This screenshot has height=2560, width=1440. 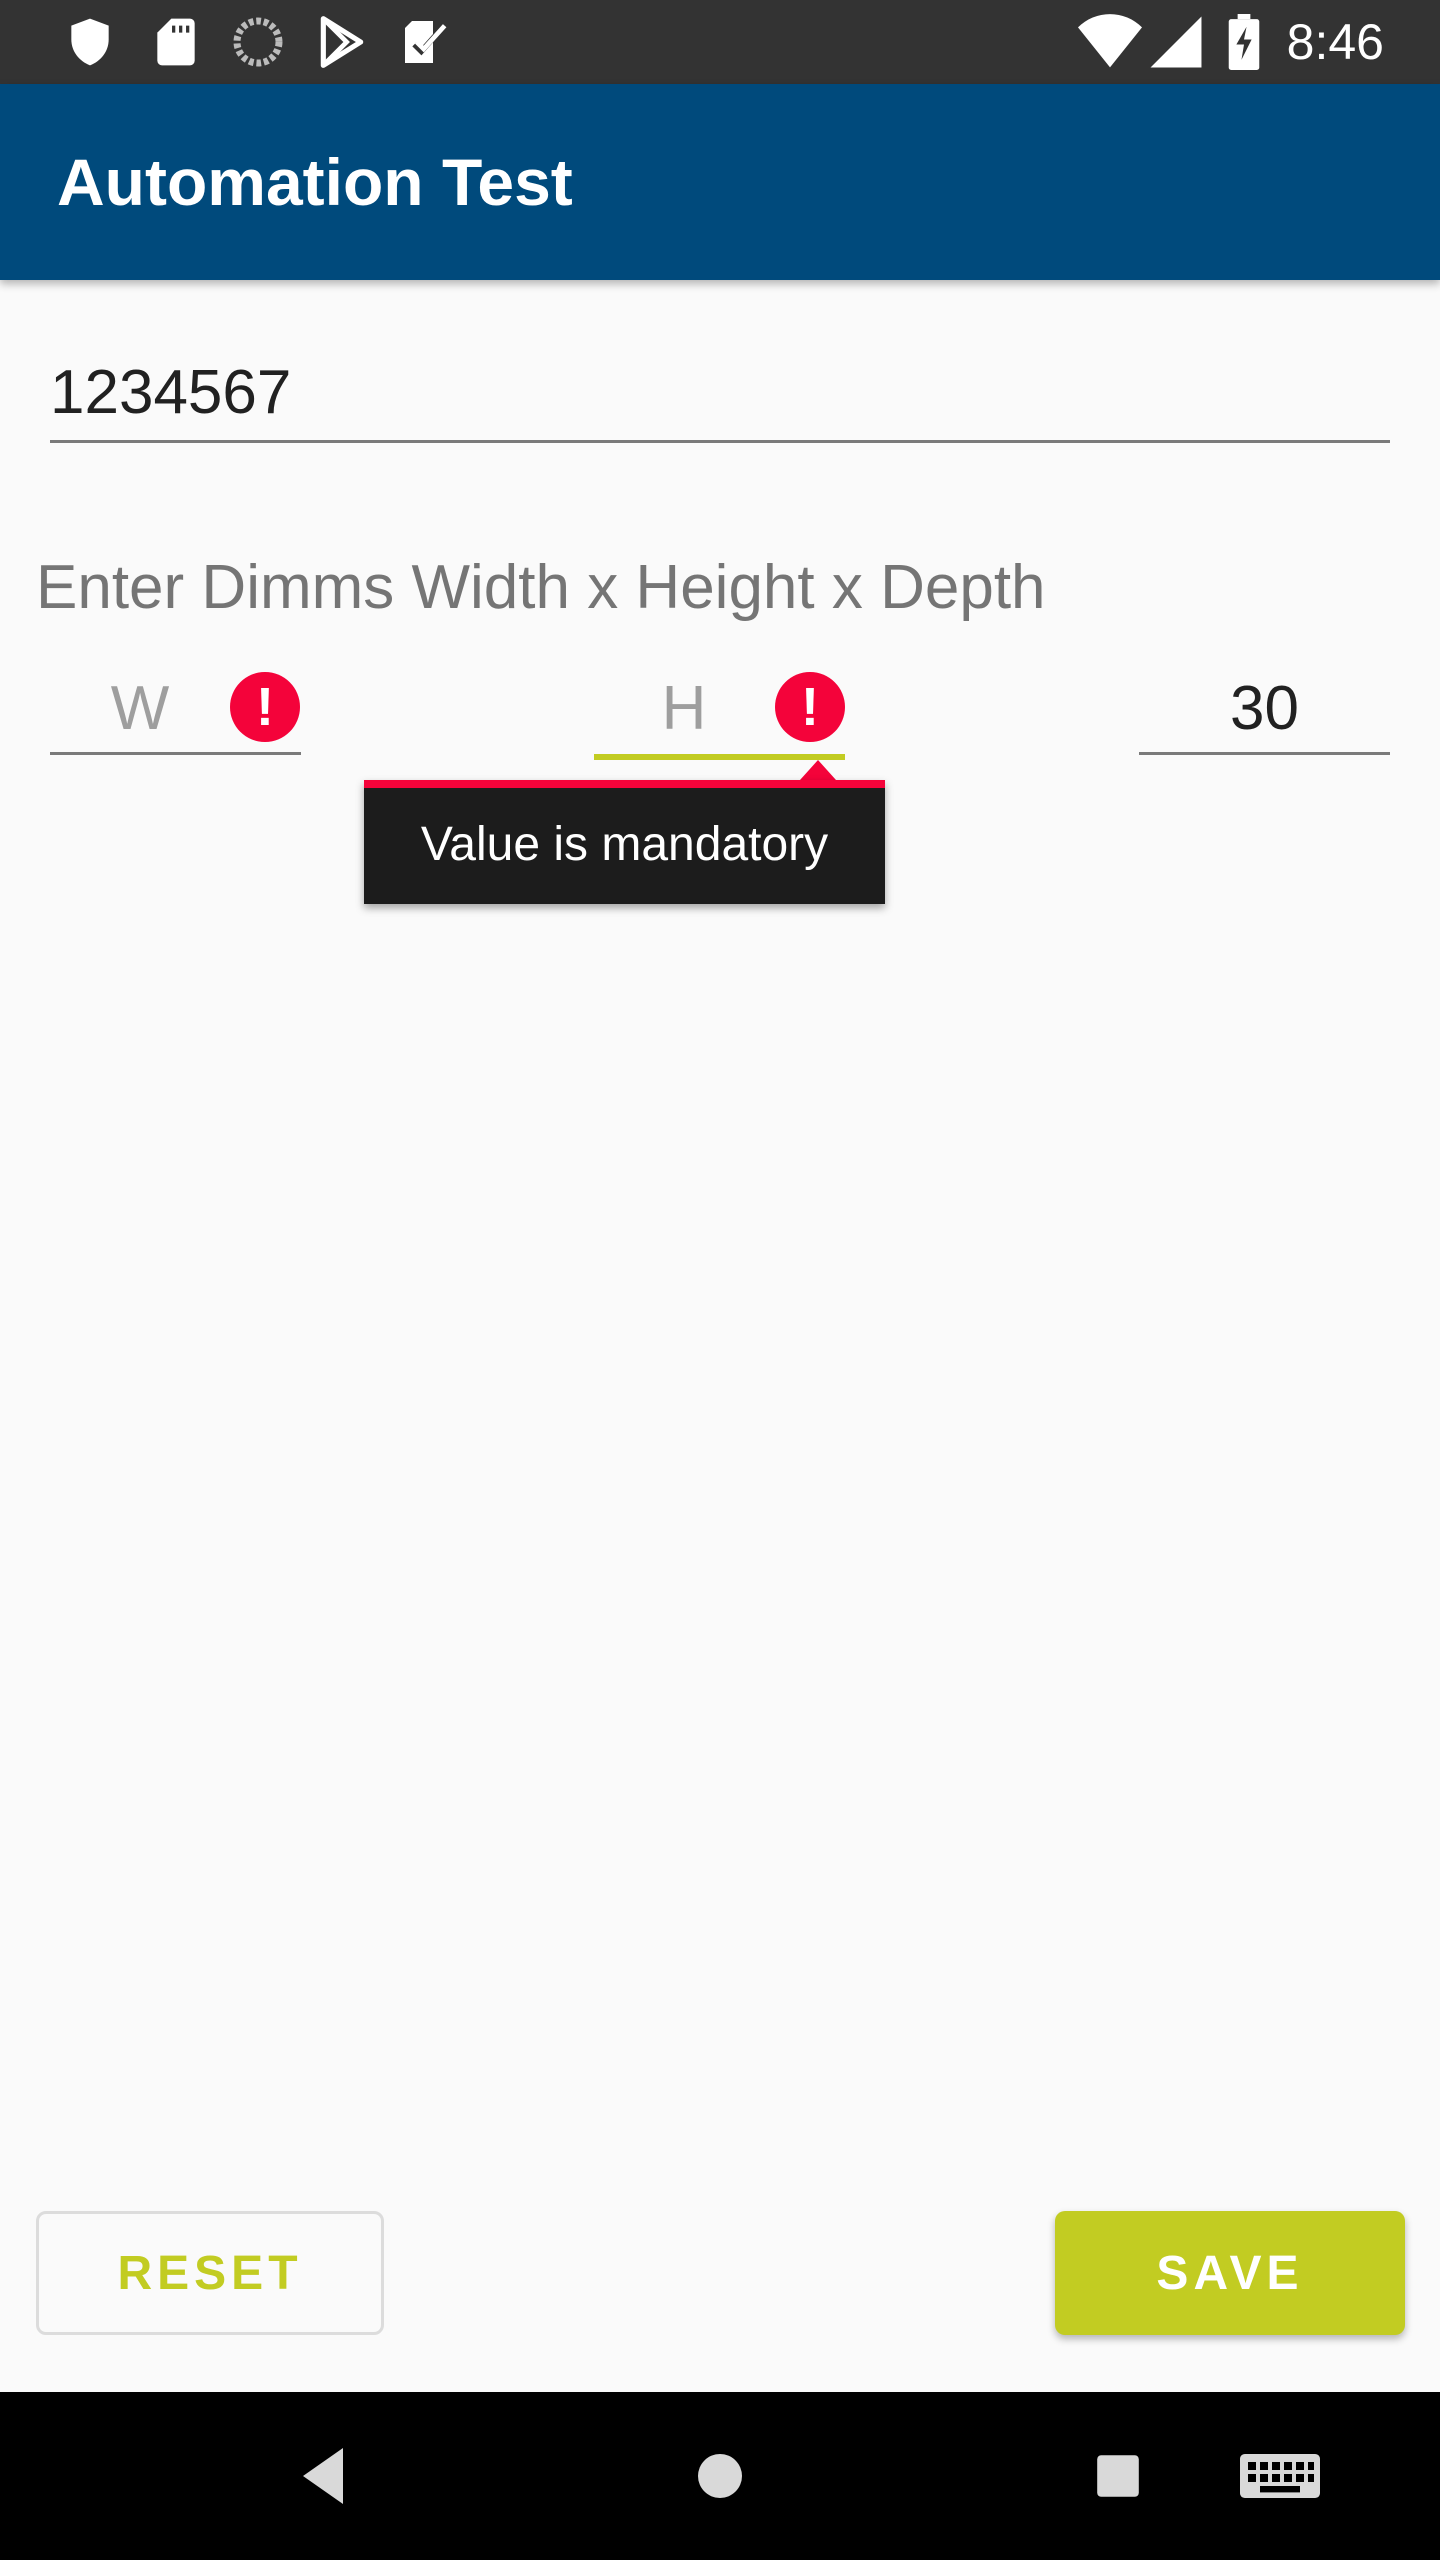 What do you see at coordinates (720, 441) in the screenshot?
I see `id-field-underline` at bounding box center [720, 441].